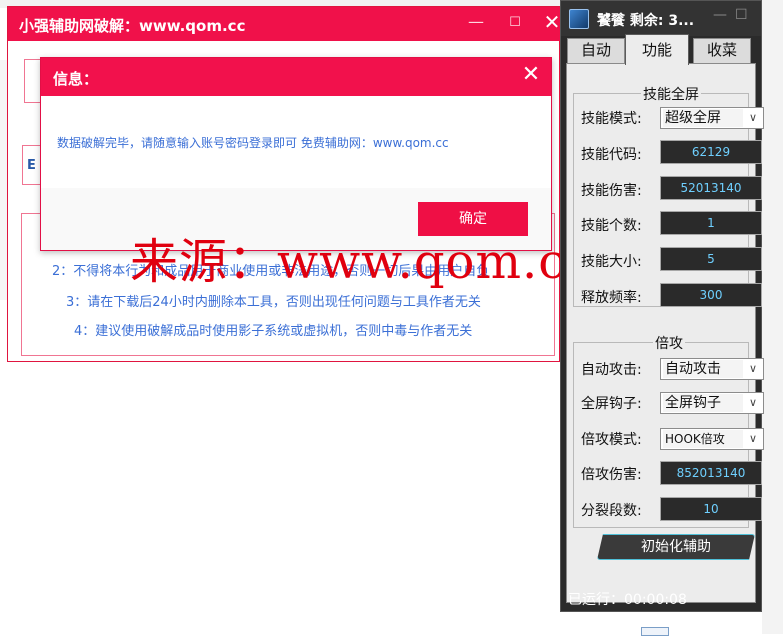  I want to click on skill-count-field: 1, so click(711, 223).